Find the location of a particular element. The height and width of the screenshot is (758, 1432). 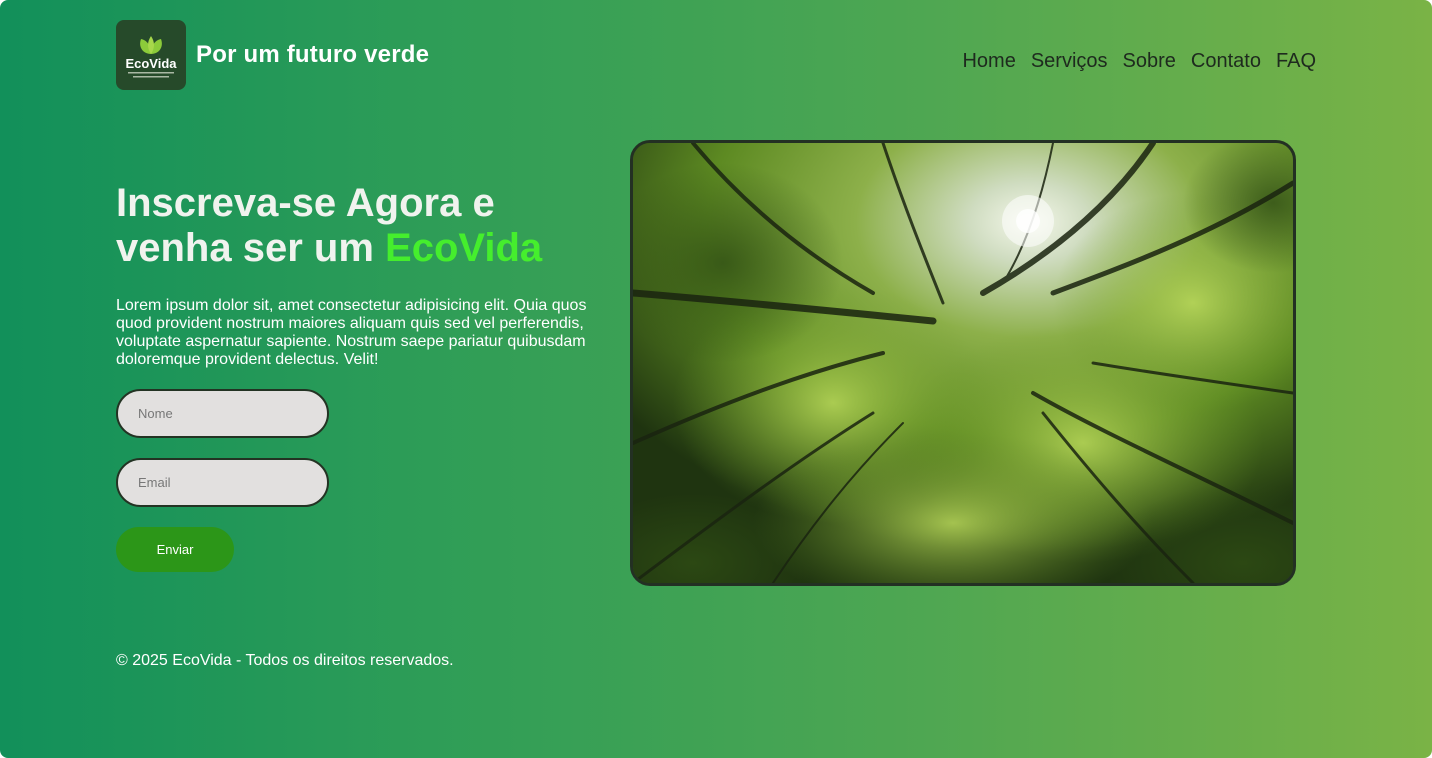

headline-line-1: Inscreva-se Agora e is located at coordinates (305, 203).